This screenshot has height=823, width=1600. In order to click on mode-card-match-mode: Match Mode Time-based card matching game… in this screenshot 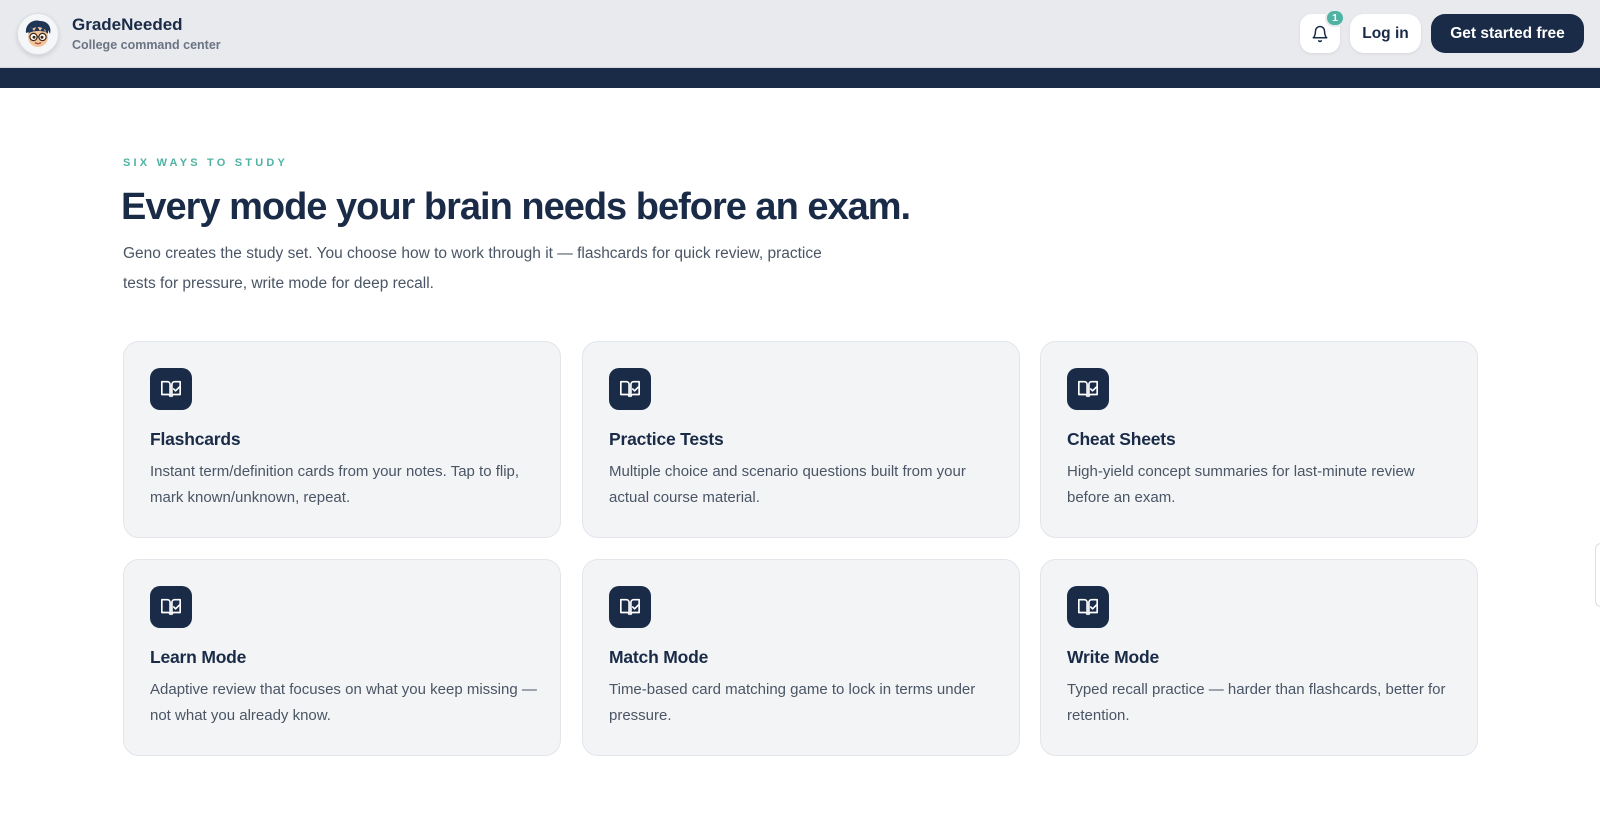, I will do `click(801, 657)`.